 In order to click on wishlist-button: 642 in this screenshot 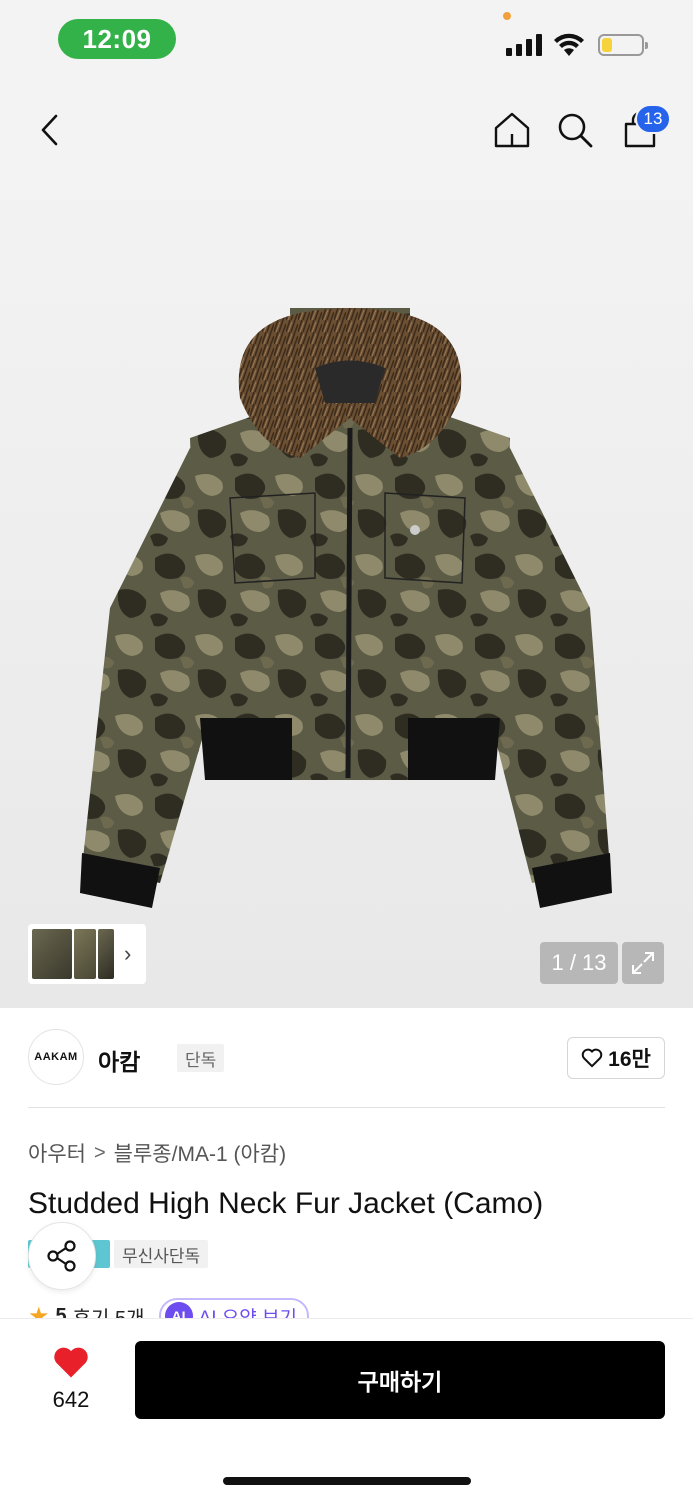, I will do `click(71, 1378)`.